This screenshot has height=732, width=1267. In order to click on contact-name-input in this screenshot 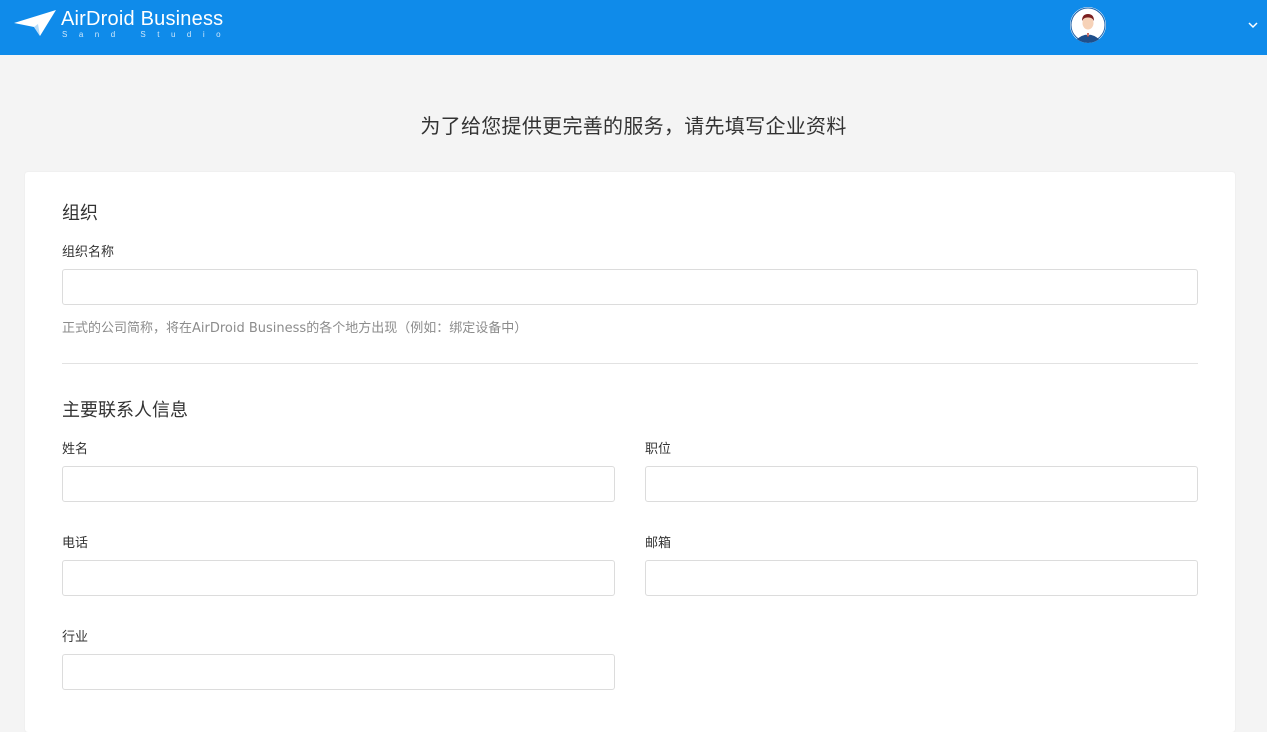, I will do `click(338, 484)`.